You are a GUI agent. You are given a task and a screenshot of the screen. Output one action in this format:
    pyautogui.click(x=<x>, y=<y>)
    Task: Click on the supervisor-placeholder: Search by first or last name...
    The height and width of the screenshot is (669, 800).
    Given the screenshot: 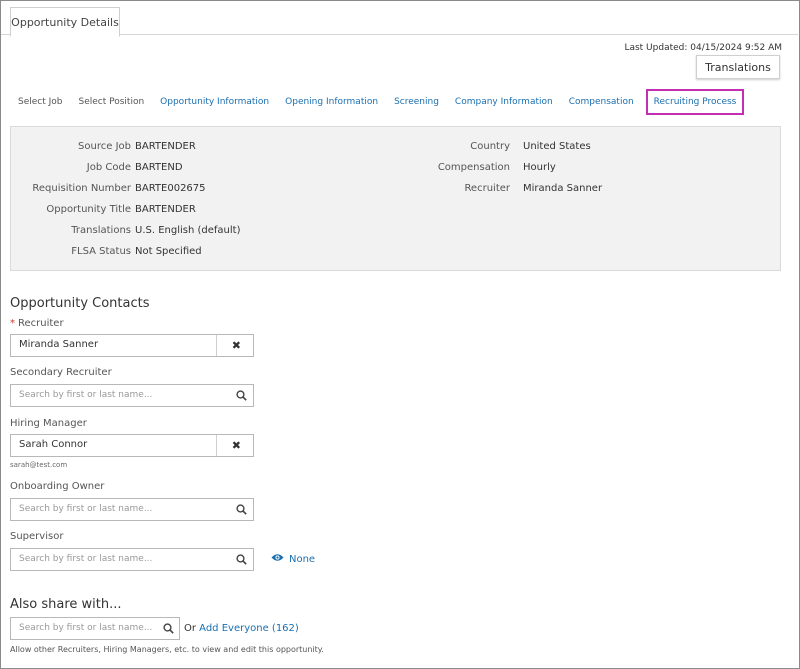 What is the action you would take?
    pyautogui.click(x=86, y=559)
    